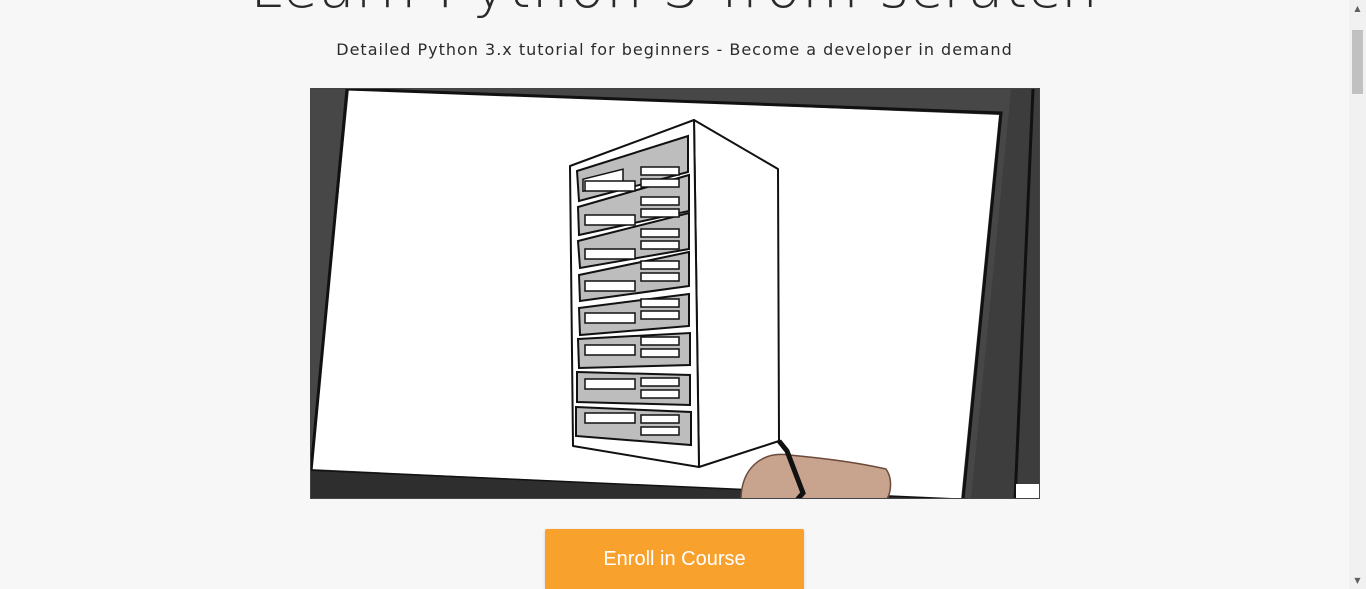  What do you see at coordinates (674, 8) in the screenshot?
I see `page-title: Learn Python 3 from scratch` at bounding box center [674, 8].